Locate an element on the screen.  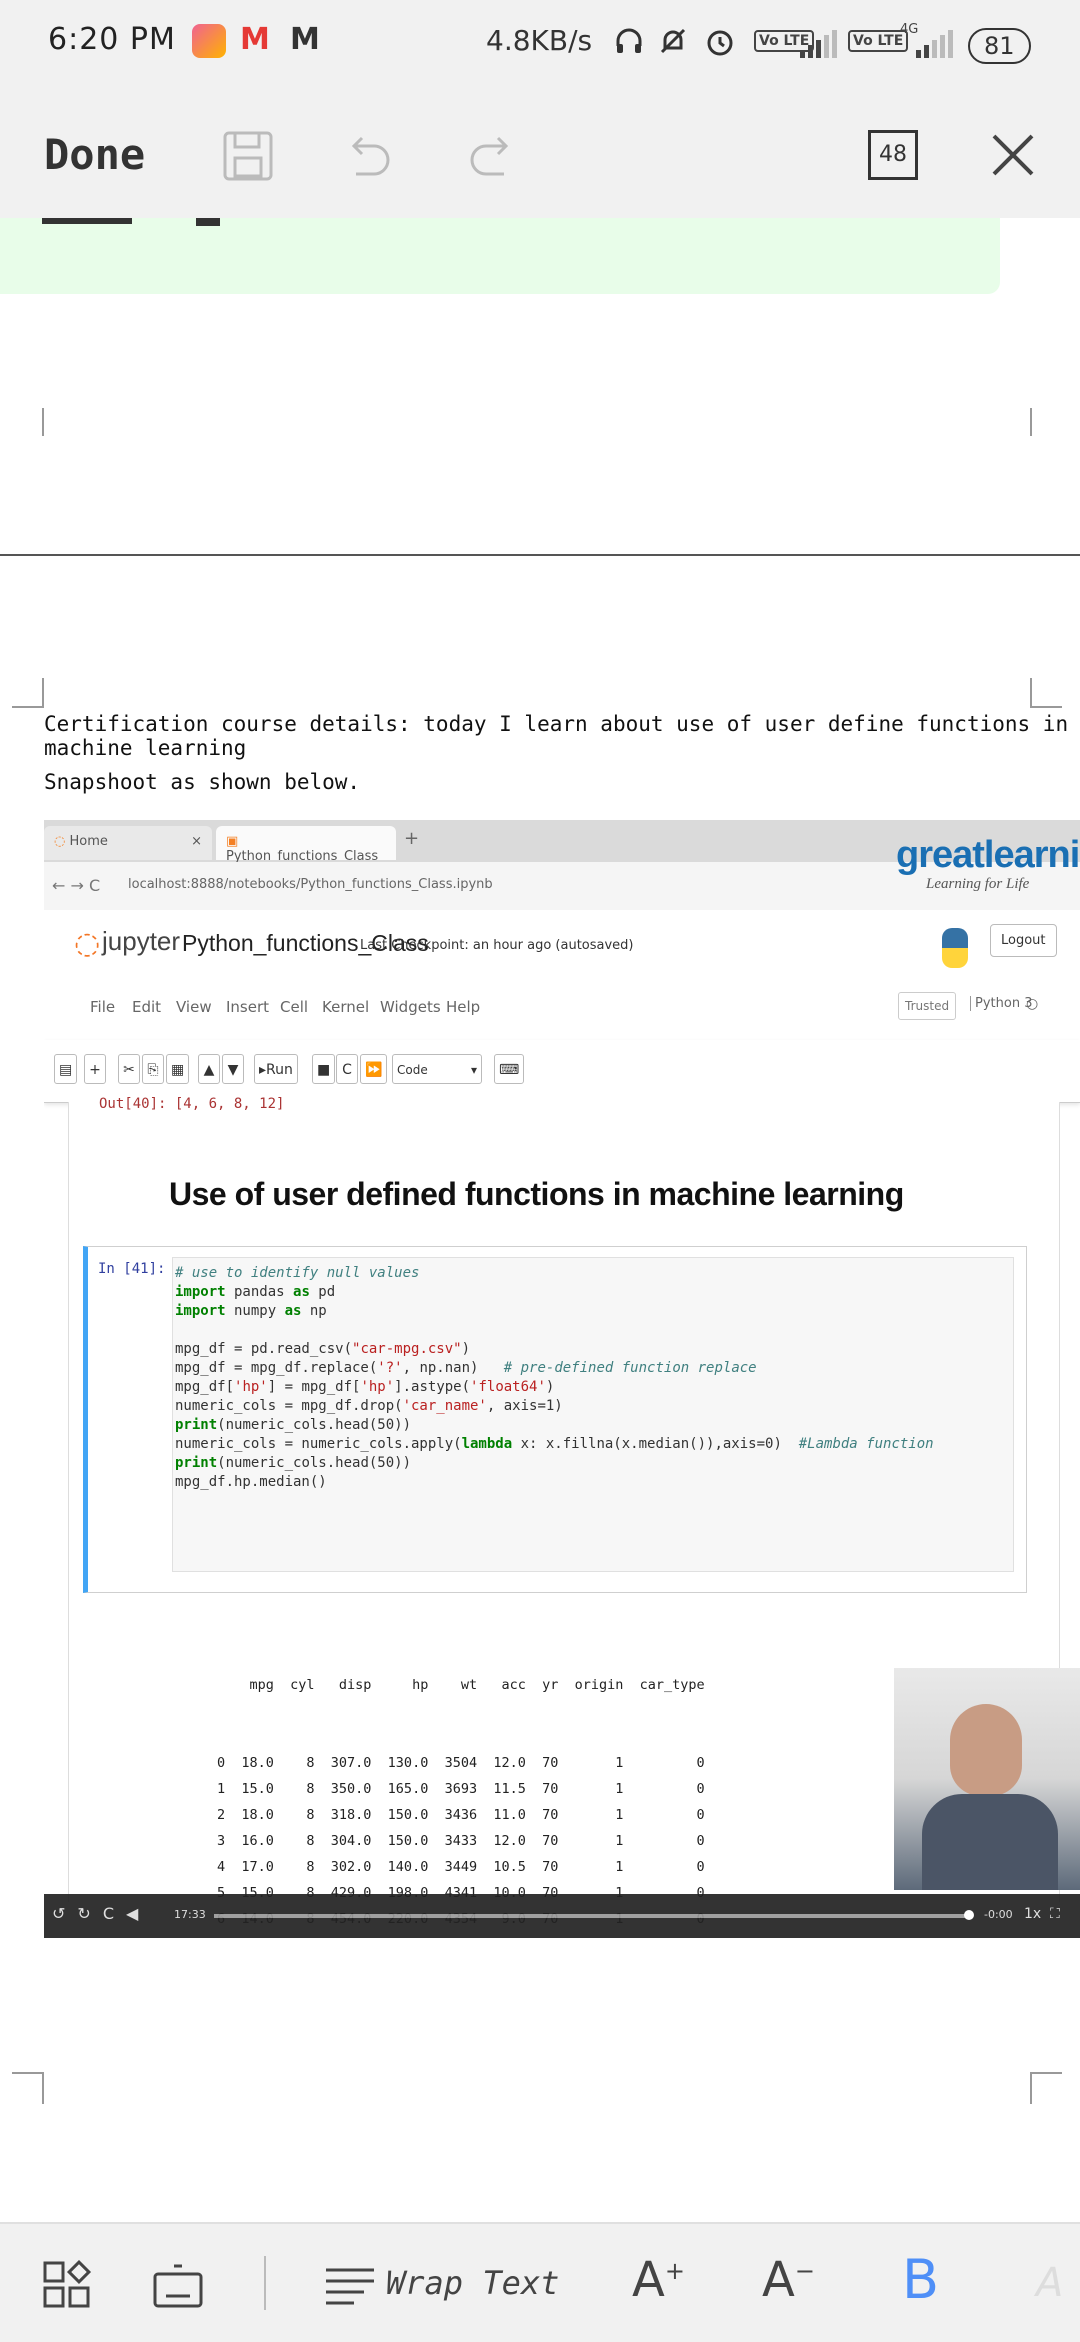
menu-edit: Edit is located at coordinates (146, 1007).